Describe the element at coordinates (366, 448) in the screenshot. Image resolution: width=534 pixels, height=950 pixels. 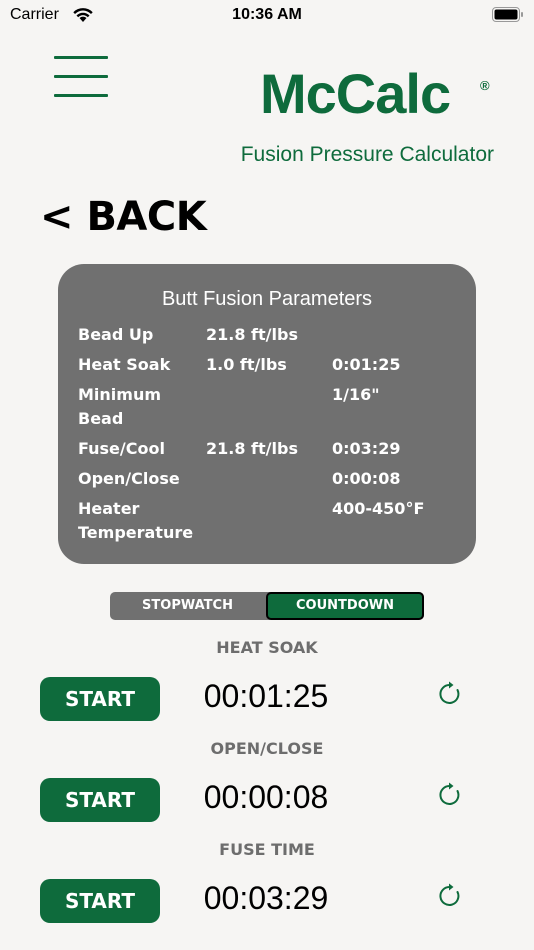
I see `param-time: 0:03:29` at that location.